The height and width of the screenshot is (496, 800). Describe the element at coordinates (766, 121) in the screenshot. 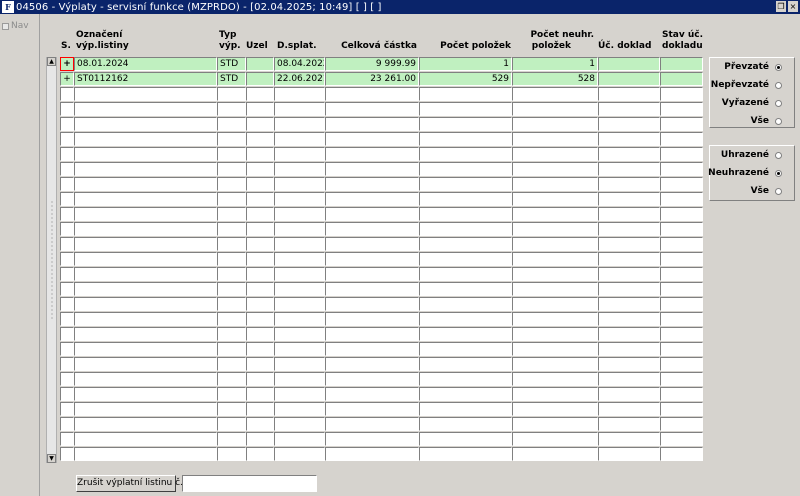

I see `radio-vse-1: Vše` at that location.